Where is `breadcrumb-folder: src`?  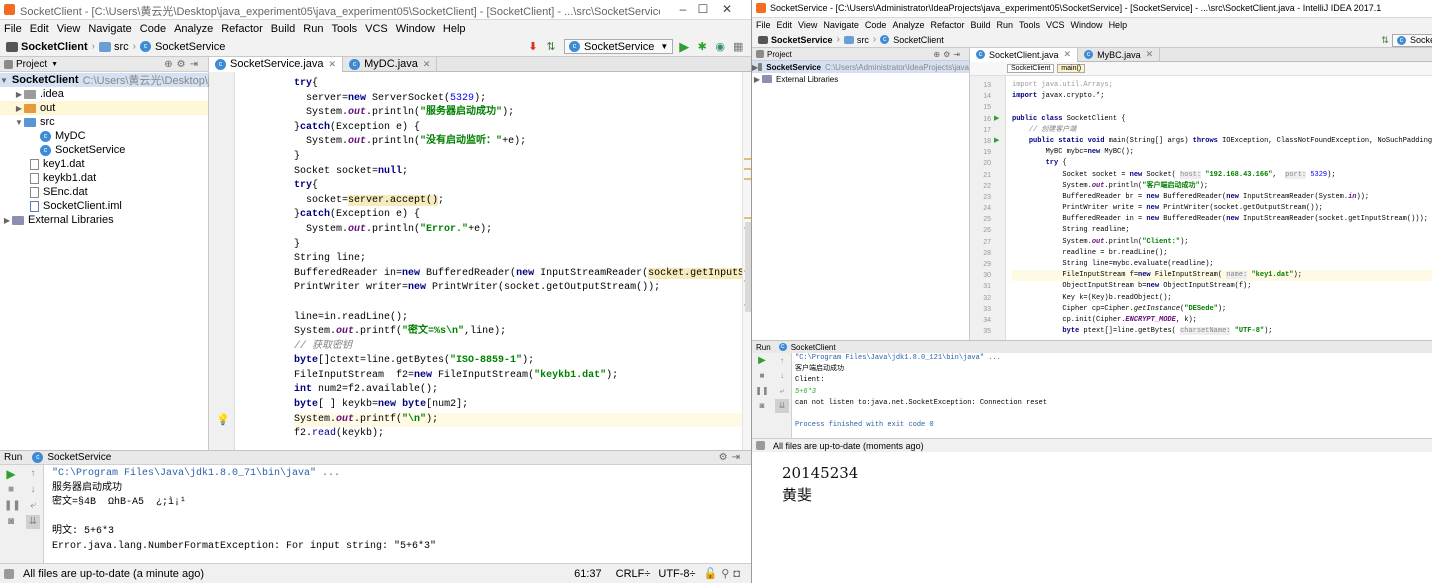 breadcrumb-folder: src is located at coordinates (121, 47).